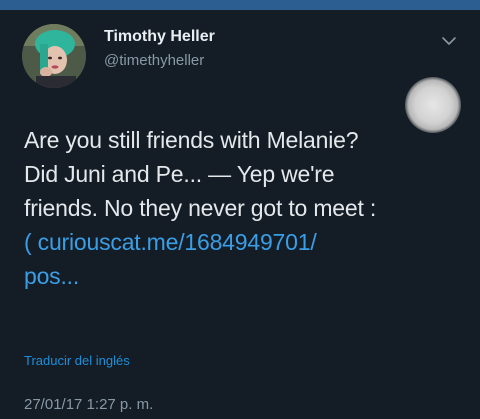 Image resolution: width=480 pixels, height=419 pixels. What do you see at coordinates (154, 60) in the screenshot?
I see `author-handle: @timethyheller` at bounding box center [154, 60].